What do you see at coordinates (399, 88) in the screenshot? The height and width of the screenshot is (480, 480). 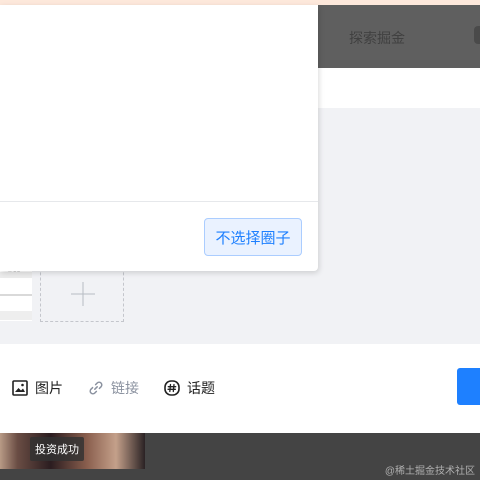 I see `editor-header-band` at bounding box center [399, 88].